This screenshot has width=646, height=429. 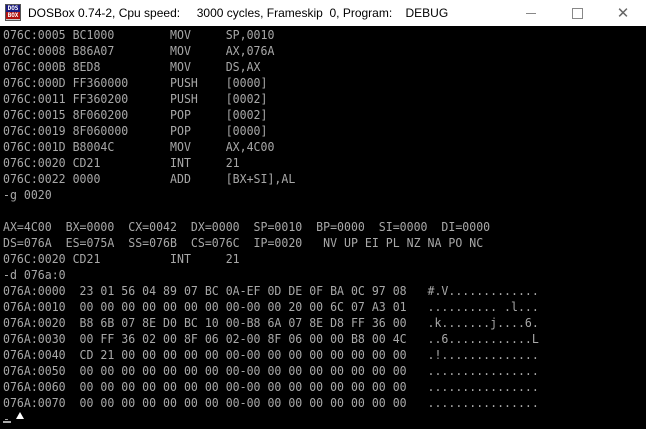 I want to click on terminal-line: 076C:0008 B86A07 MOV AX,076A, so click(x=139, y=51).